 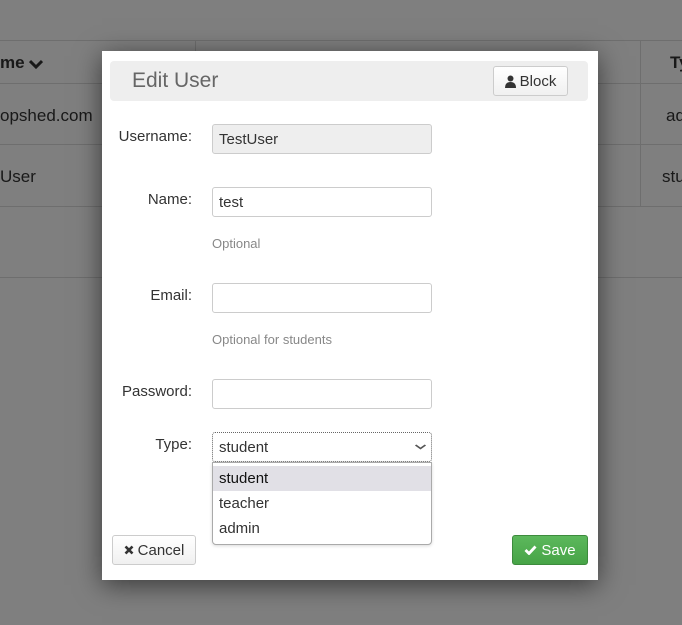 What do you see at coordinates (322, 478) in the screenshot?
I see `type-option-student: student` at bounding box center [322, 478].